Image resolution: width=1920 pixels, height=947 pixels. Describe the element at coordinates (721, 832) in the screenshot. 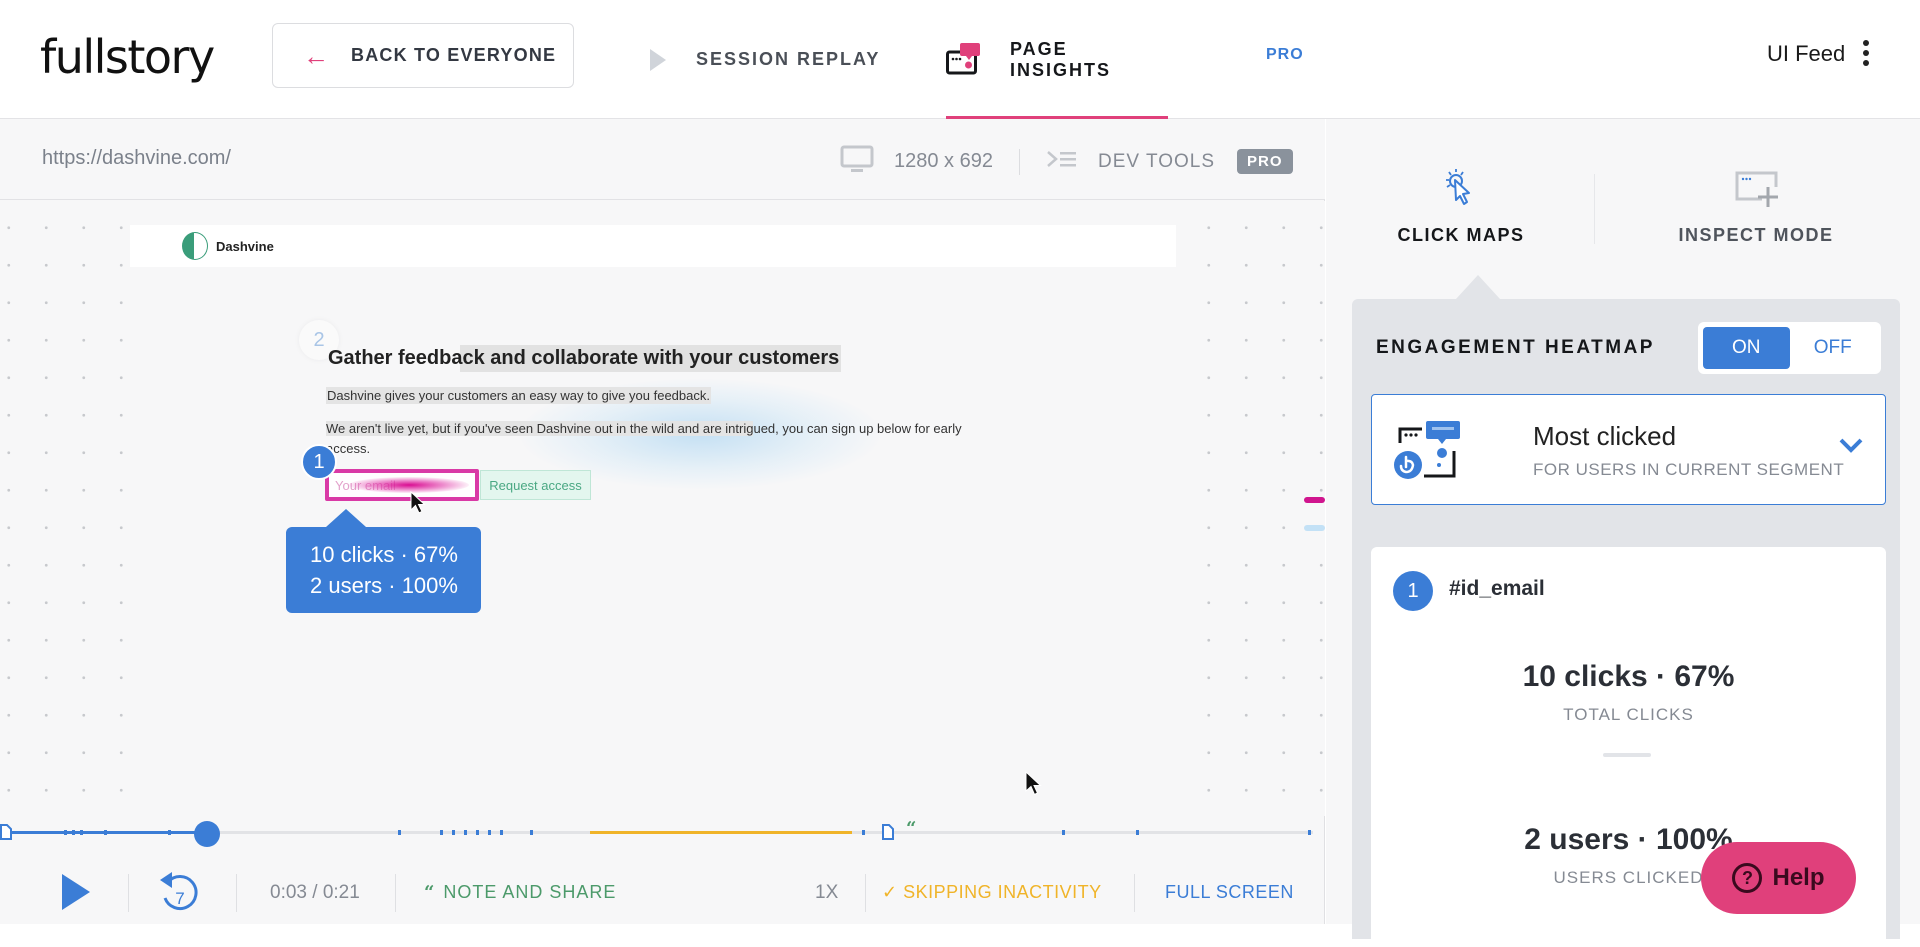

I see `timeline-inactivity` at that location.